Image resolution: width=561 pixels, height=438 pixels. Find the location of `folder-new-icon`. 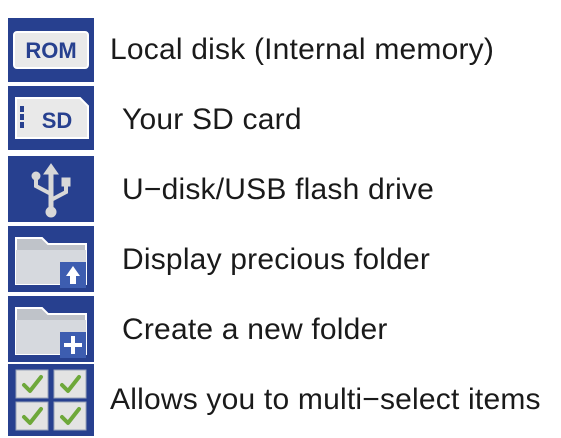

folder-new-icon is located at coordinates (51, 330).